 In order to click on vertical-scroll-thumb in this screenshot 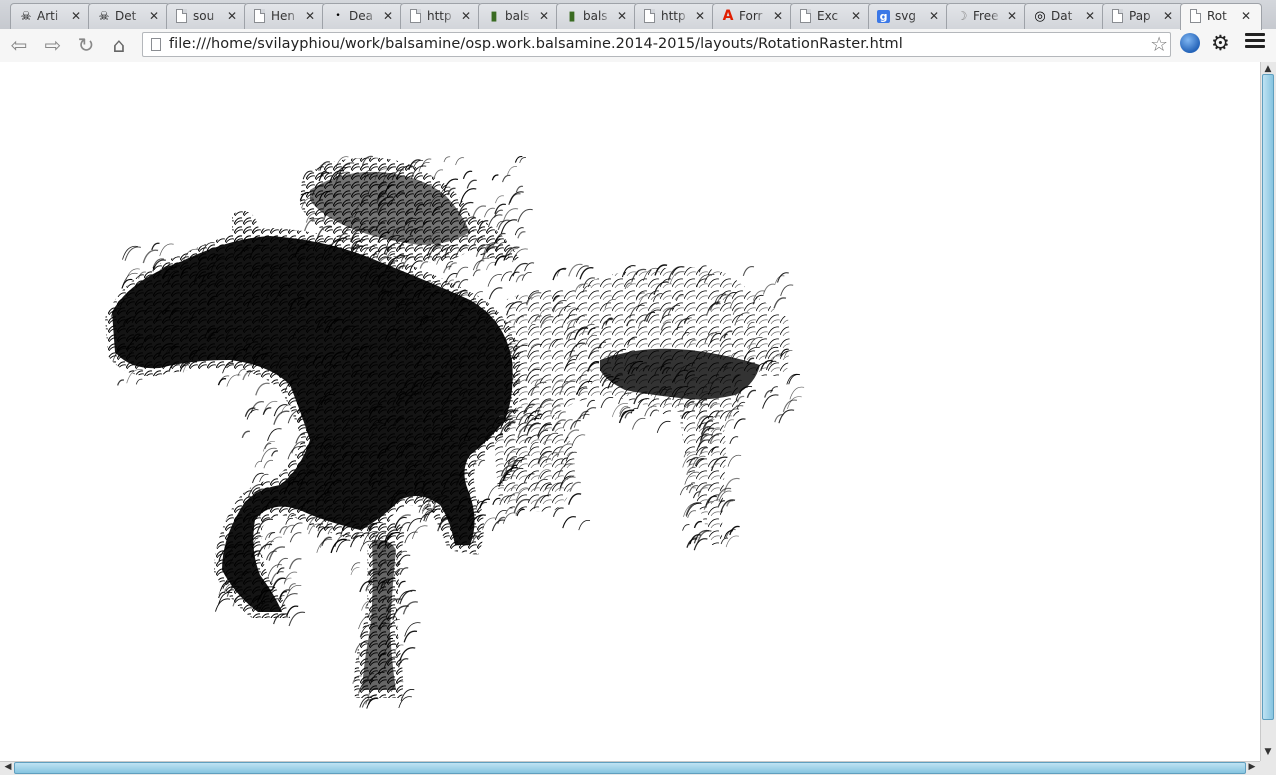, I will do `click(1268, 397)`.